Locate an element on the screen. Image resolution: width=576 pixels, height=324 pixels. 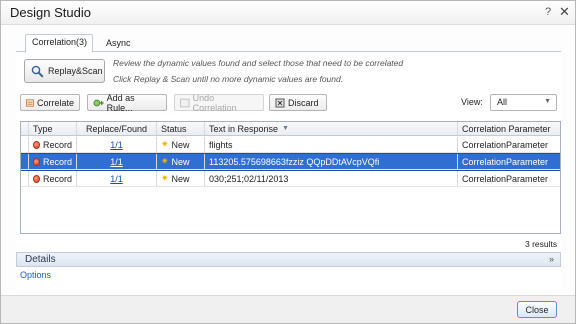
row-indicator-header is located at coordinates (25, 128).